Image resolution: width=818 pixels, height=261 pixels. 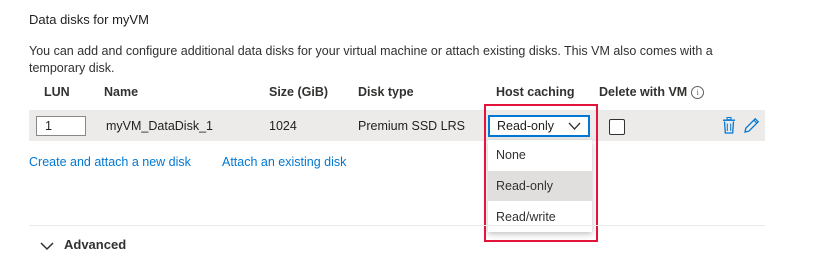 I want to click on divider, so click(x=397, y=225).